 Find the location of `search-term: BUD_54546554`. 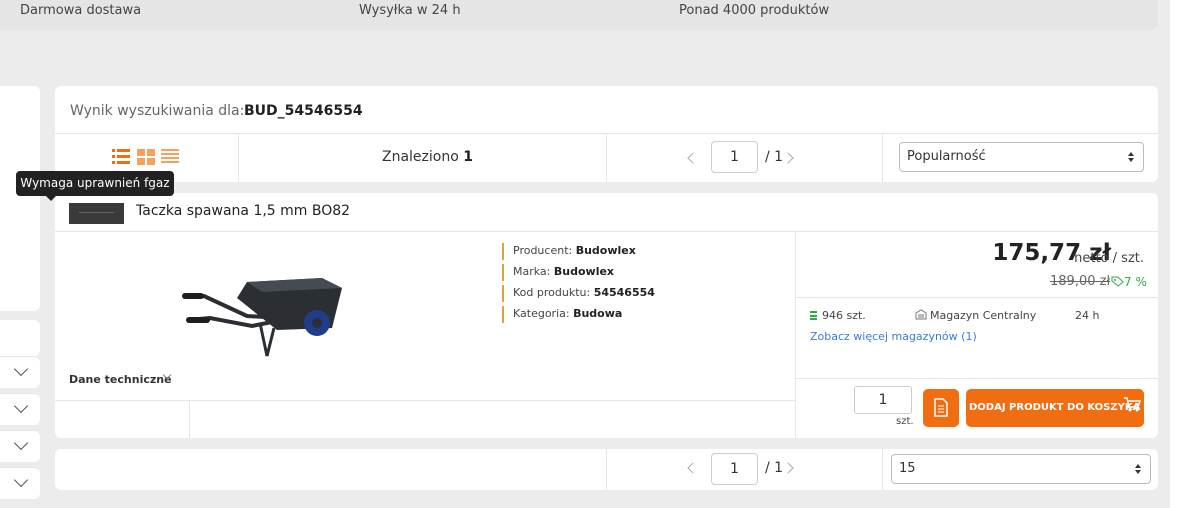

search-term: BUD_54546554 is located at coordinates (303, 111).